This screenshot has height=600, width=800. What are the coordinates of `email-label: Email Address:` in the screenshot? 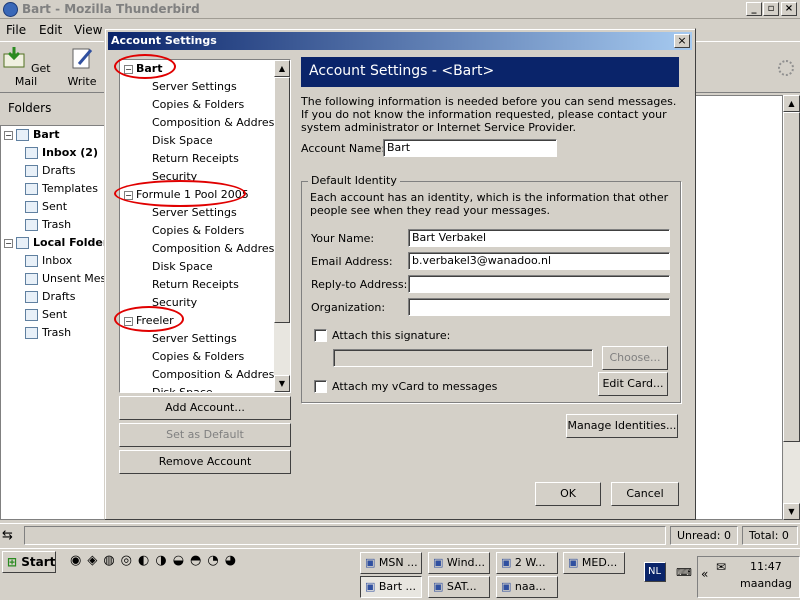 It's located at (352, 261).